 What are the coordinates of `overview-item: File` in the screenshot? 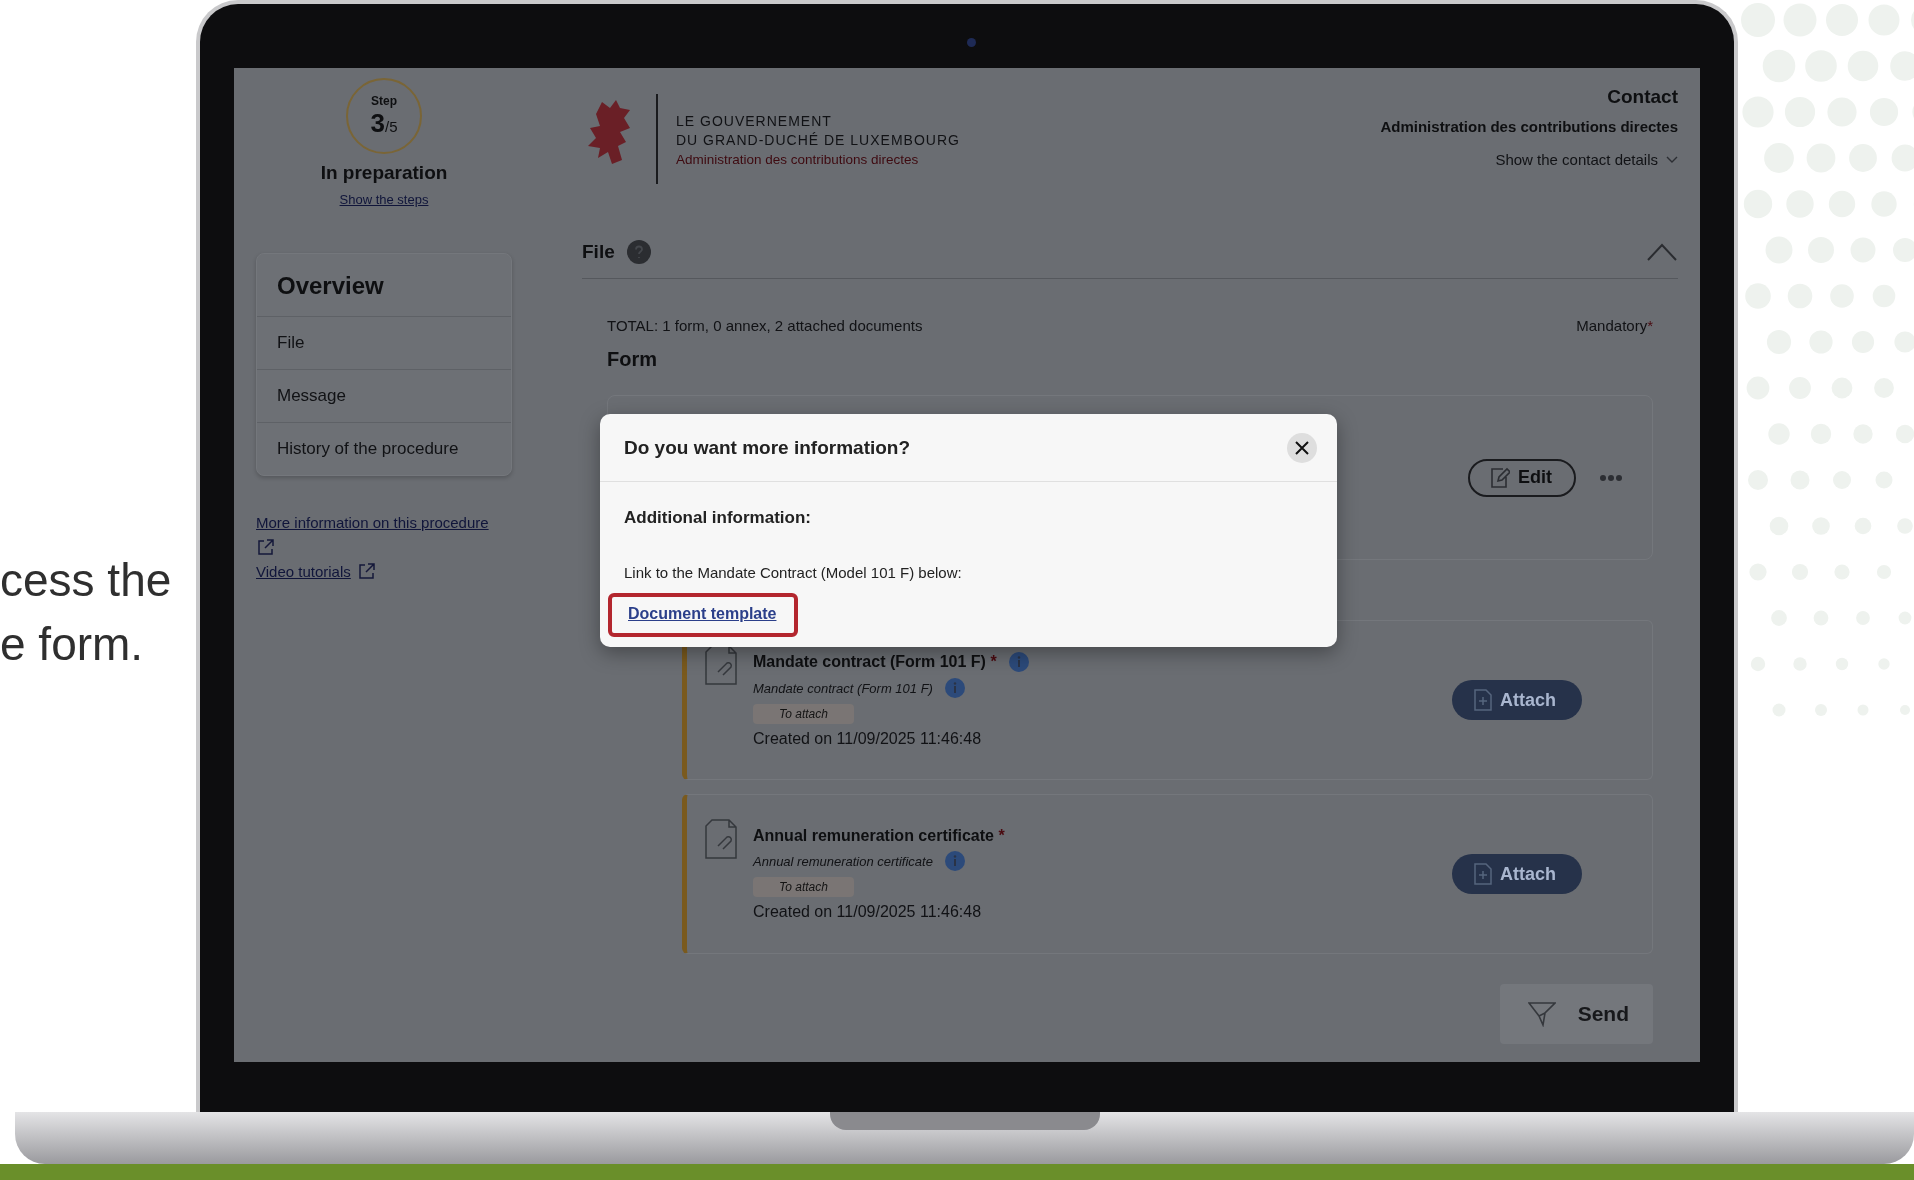 It's located at (384, 342).